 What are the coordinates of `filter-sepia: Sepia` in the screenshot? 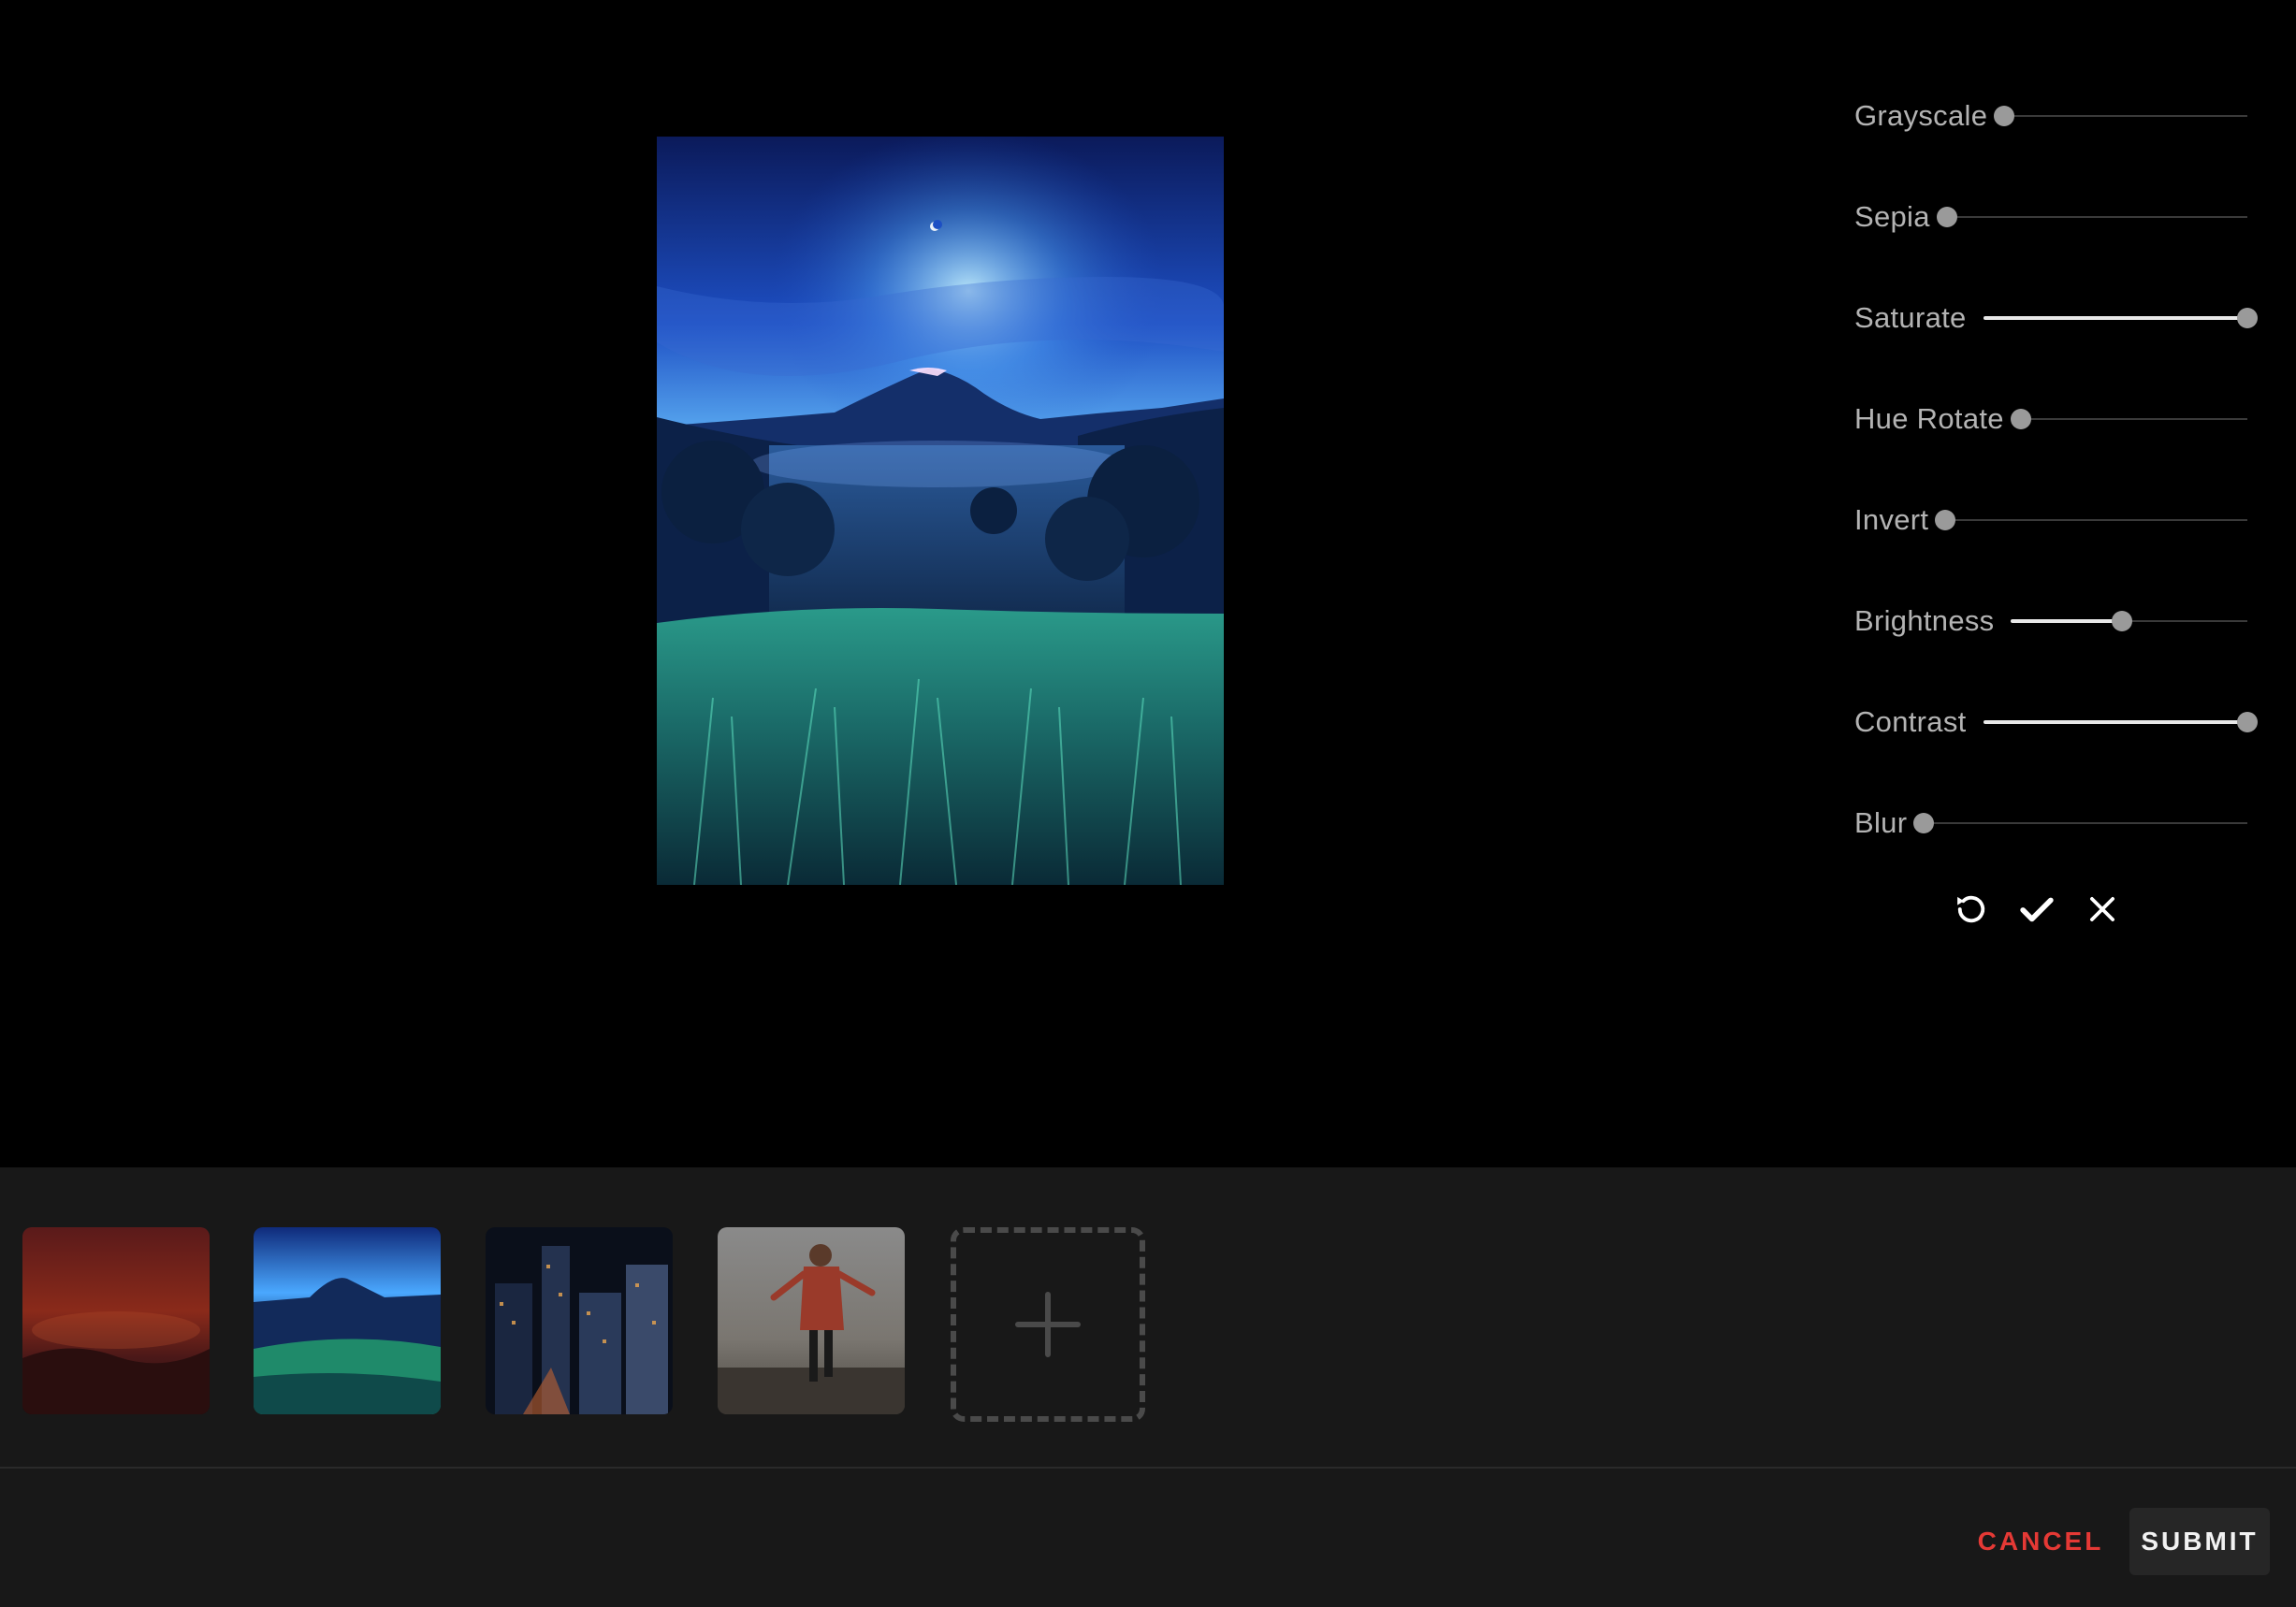 It's located at (2050, 217).